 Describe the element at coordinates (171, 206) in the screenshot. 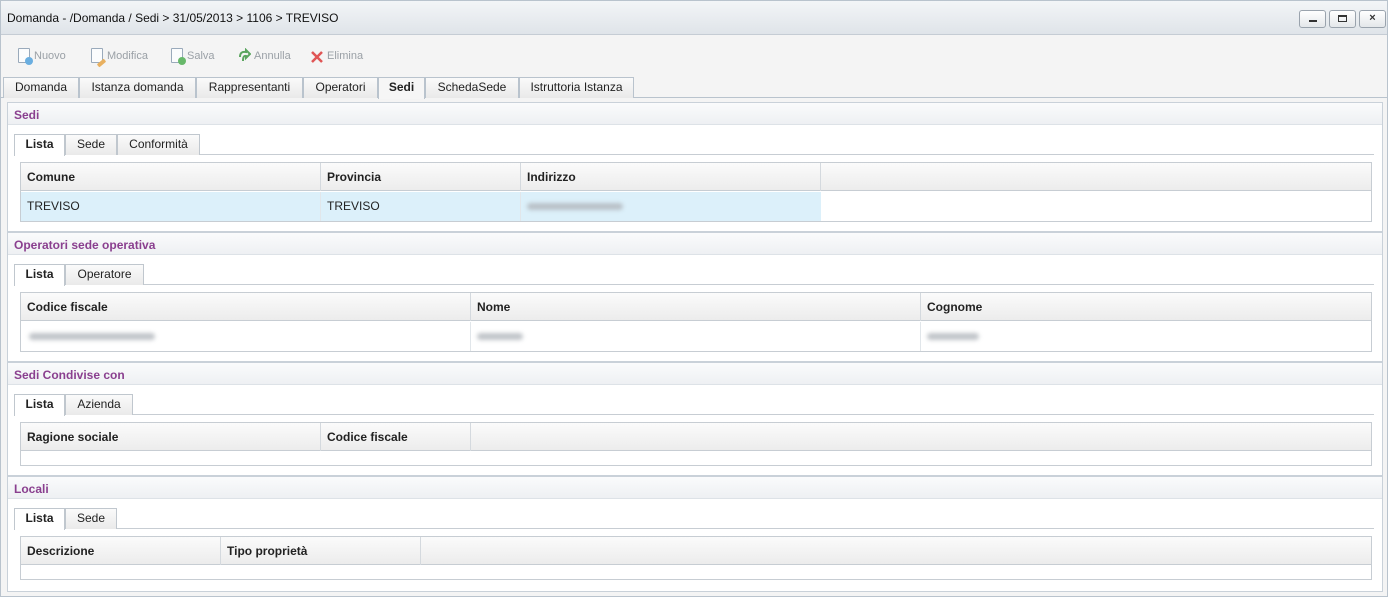

I see `cell-comune: TREVISO` at that location.